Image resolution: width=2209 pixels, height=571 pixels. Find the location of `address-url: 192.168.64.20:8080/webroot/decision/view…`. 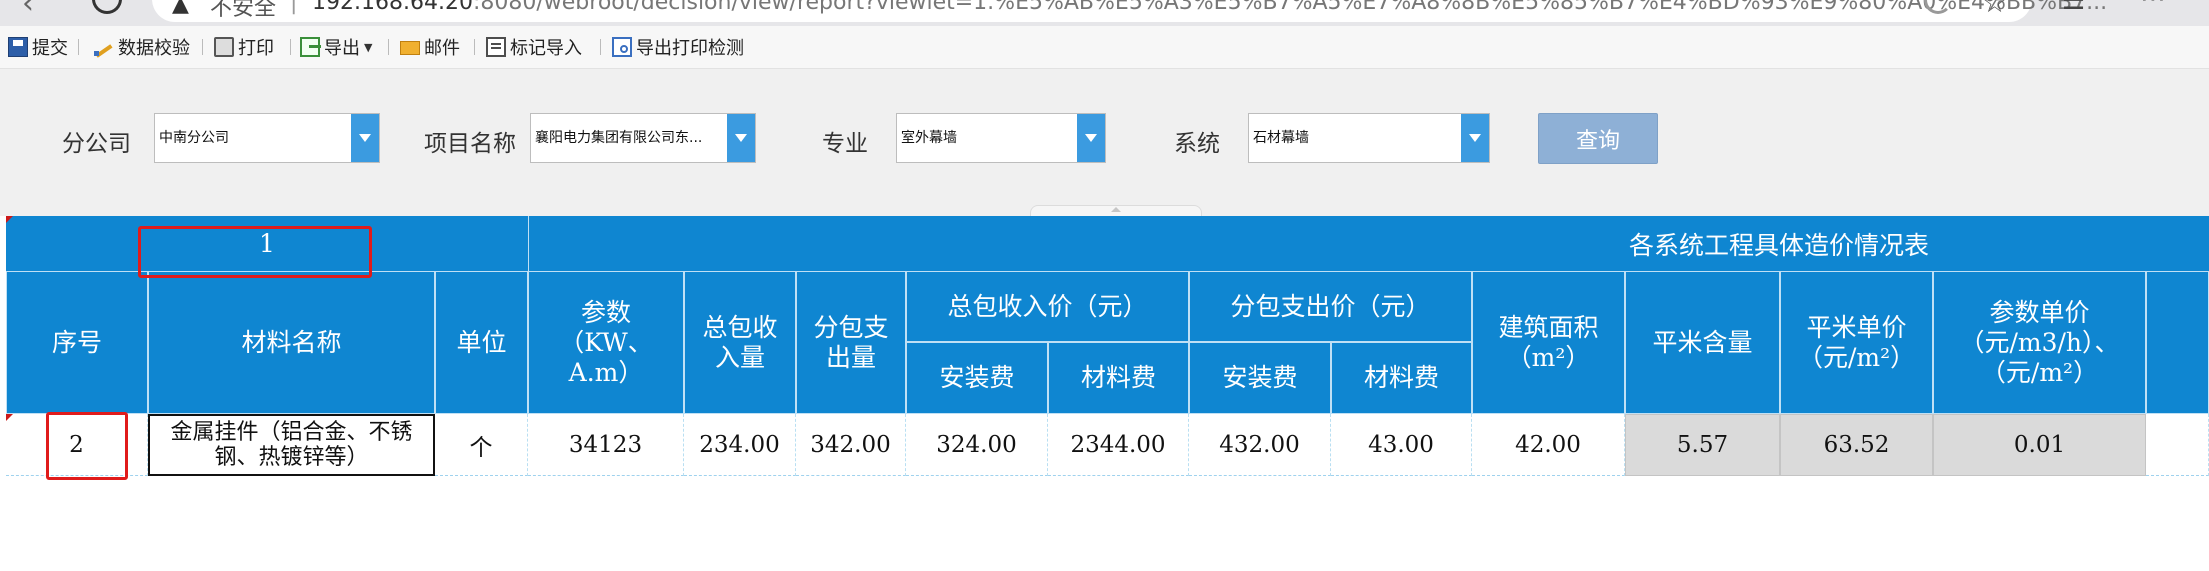

address-url: 192.168.64.20:8080/webroot/decision/view… is located at coordinates (1209, 7).